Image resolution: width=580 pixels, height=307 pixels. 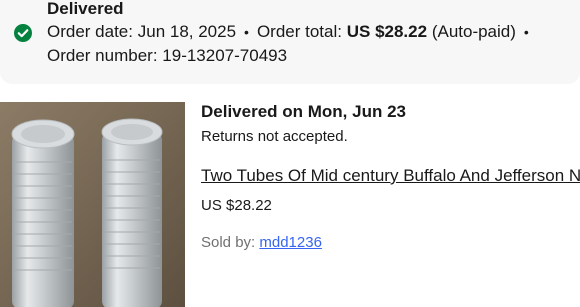 I want to click on order-total: US $28.22, so click(x=387, y=31).